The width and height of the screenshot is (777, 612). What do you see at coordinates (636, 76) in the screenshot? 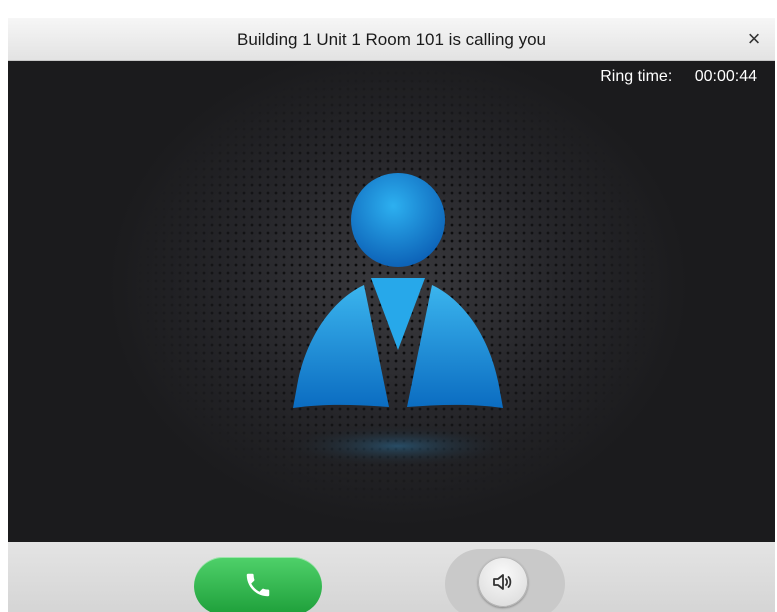
I see `ring-time-label: Ring time:` at bounding box center [636, 76].